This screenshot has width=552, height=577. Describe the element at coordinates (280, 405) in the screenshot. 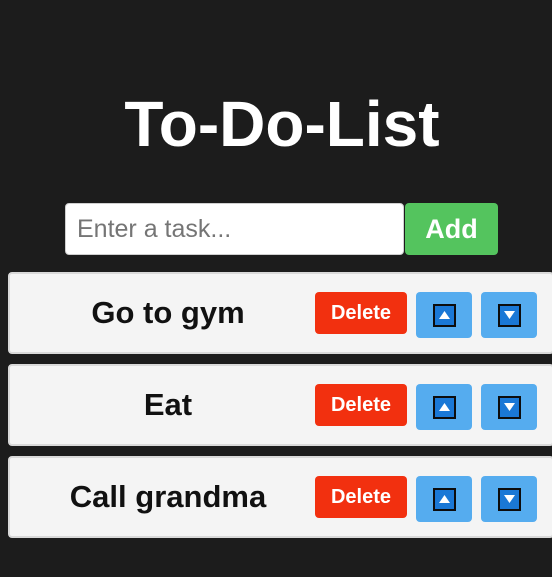

I see `task-item: Eat Delete` at that location.